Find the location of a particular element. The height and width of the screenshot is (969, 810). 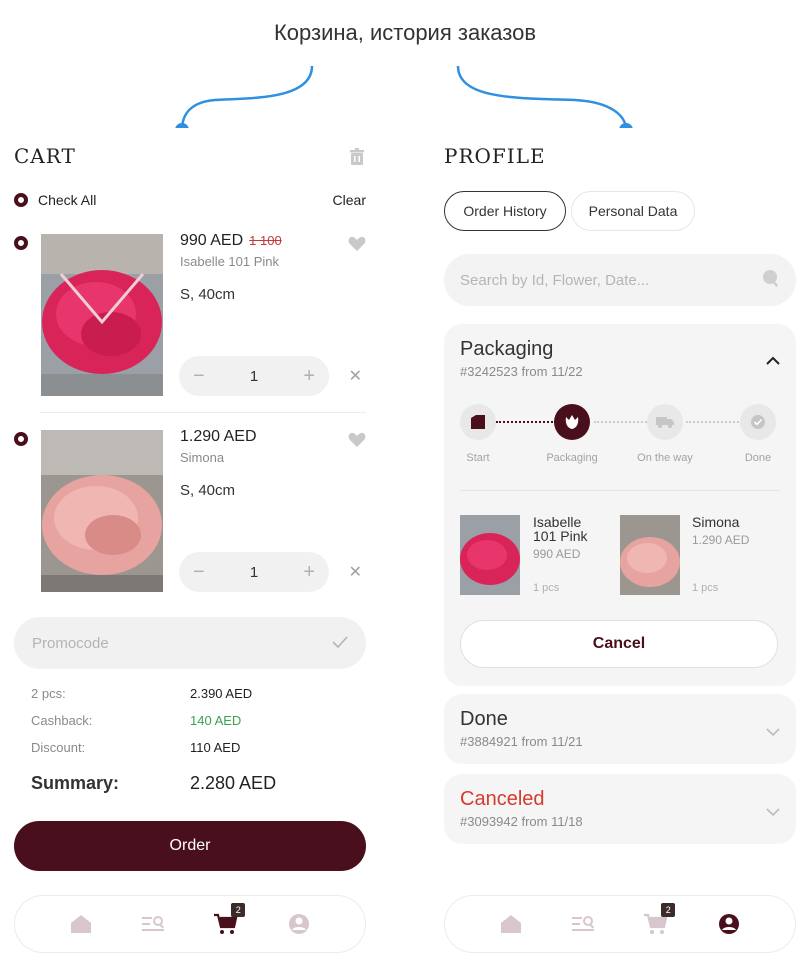

order-card-collapsed: Done #3884921 from 11/21 is located at coordinates (620, 729).